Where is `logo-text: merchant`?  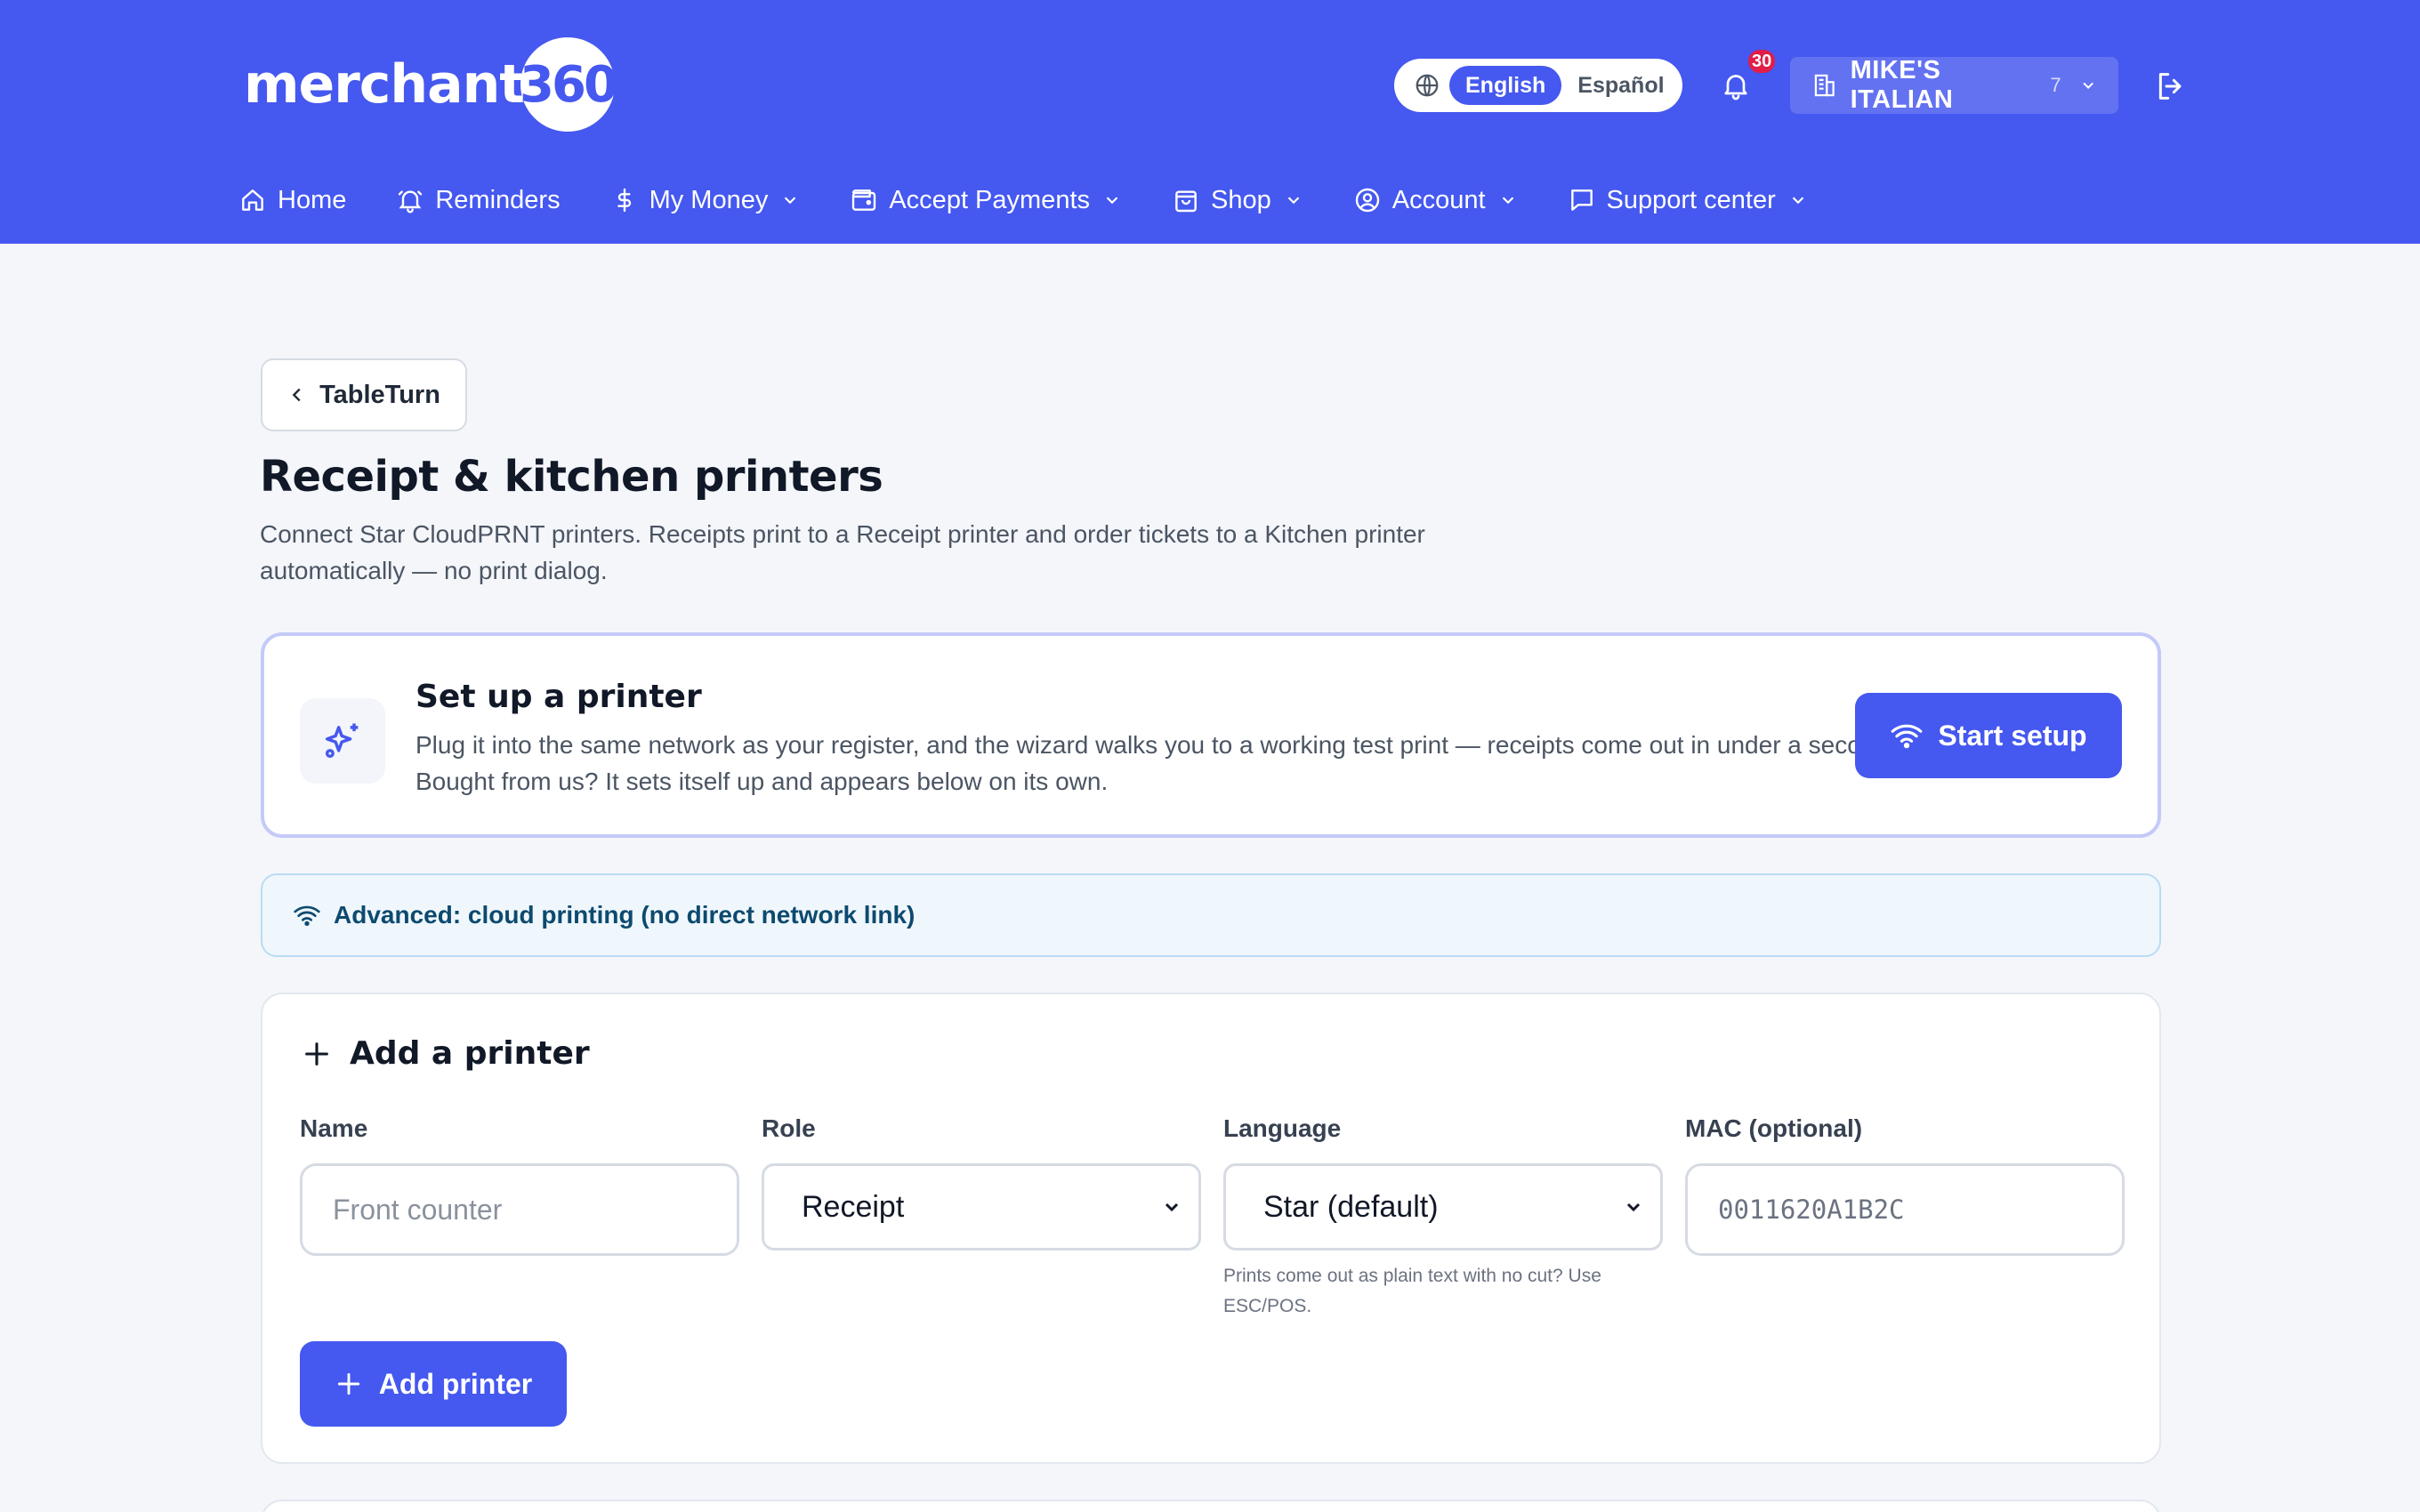
logo-text: merchant is located at coordinates (384, 84).